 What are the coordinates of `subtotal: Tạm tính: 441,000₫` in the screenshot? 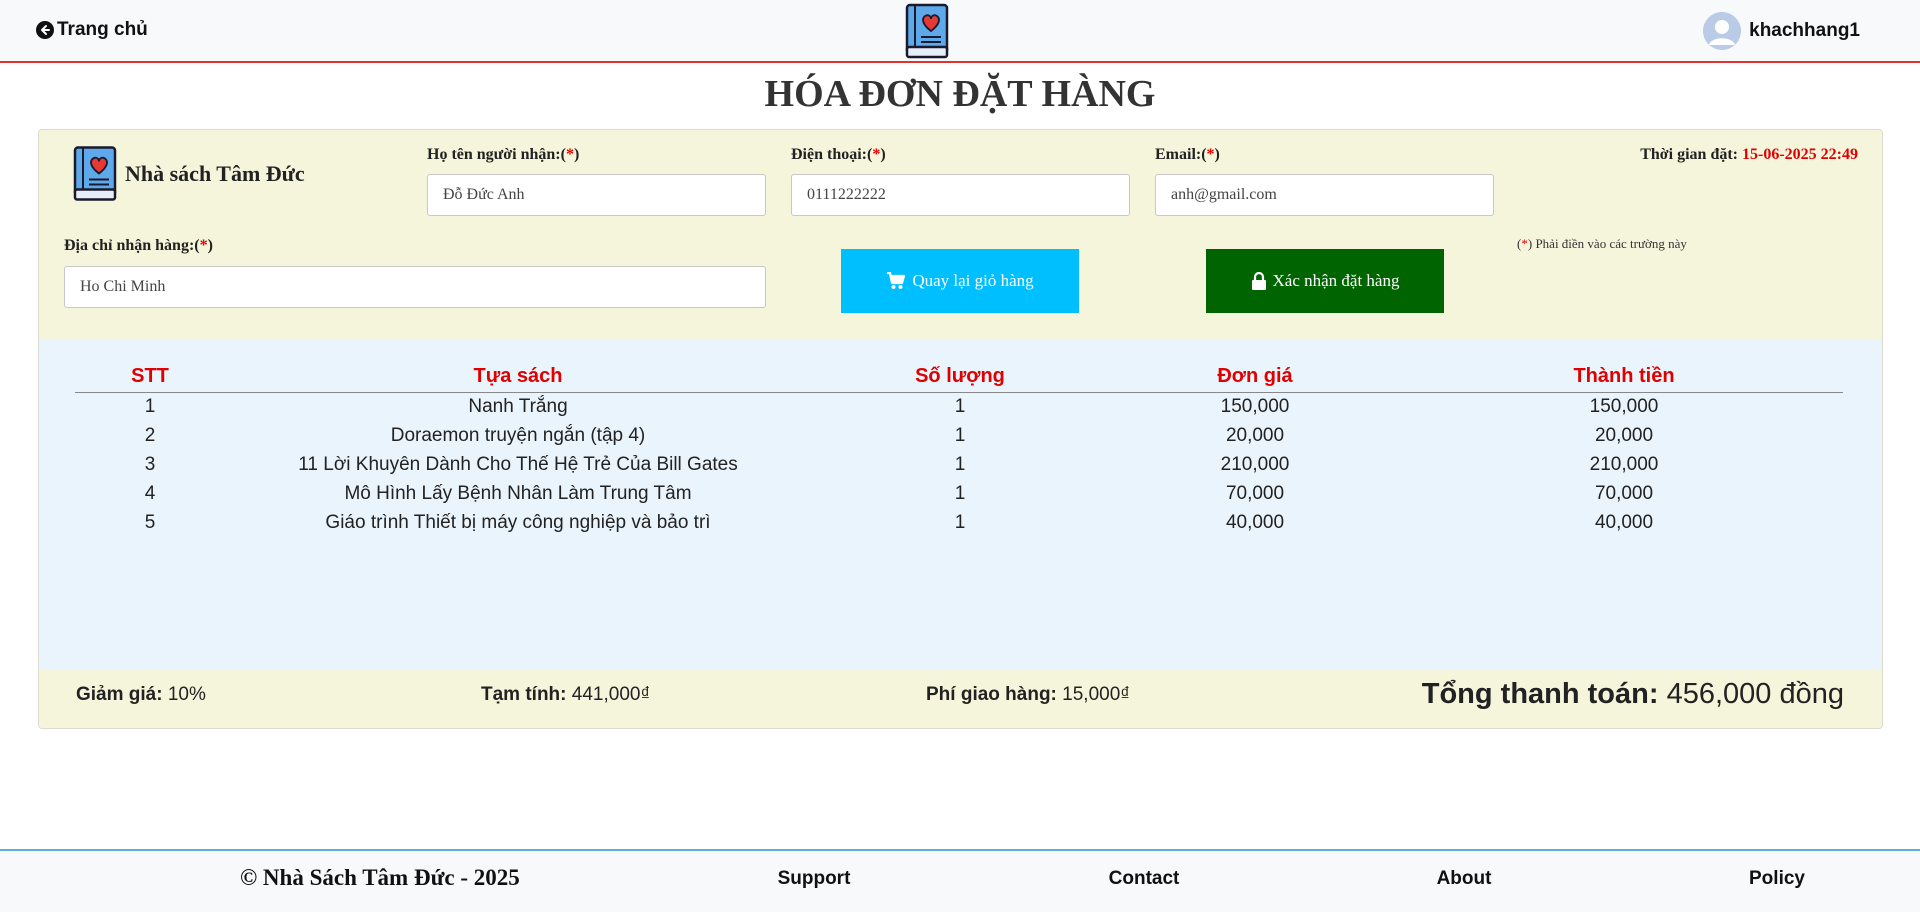 It's located at (566, 694).